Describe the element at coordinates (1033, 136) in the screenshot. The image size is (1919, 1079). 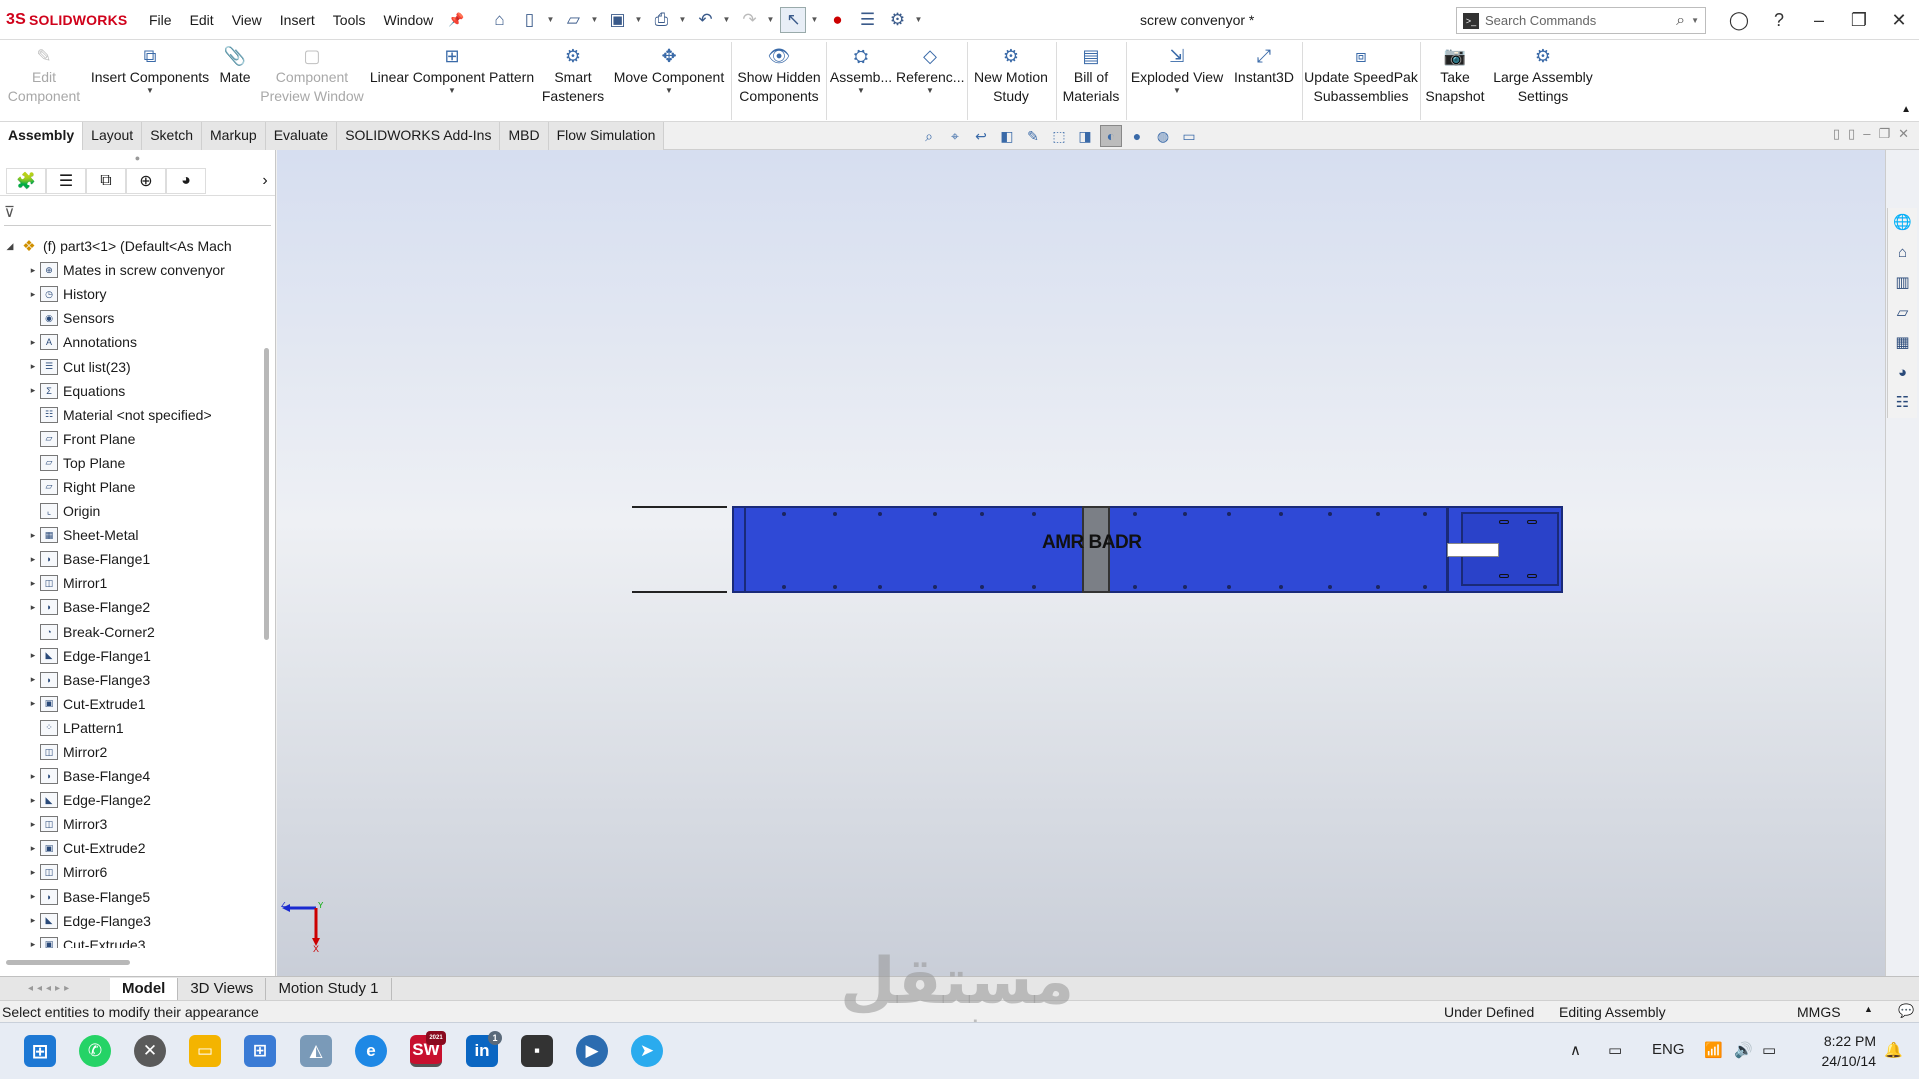
I see `dynamic-annotation-icon: ✎` at that location.